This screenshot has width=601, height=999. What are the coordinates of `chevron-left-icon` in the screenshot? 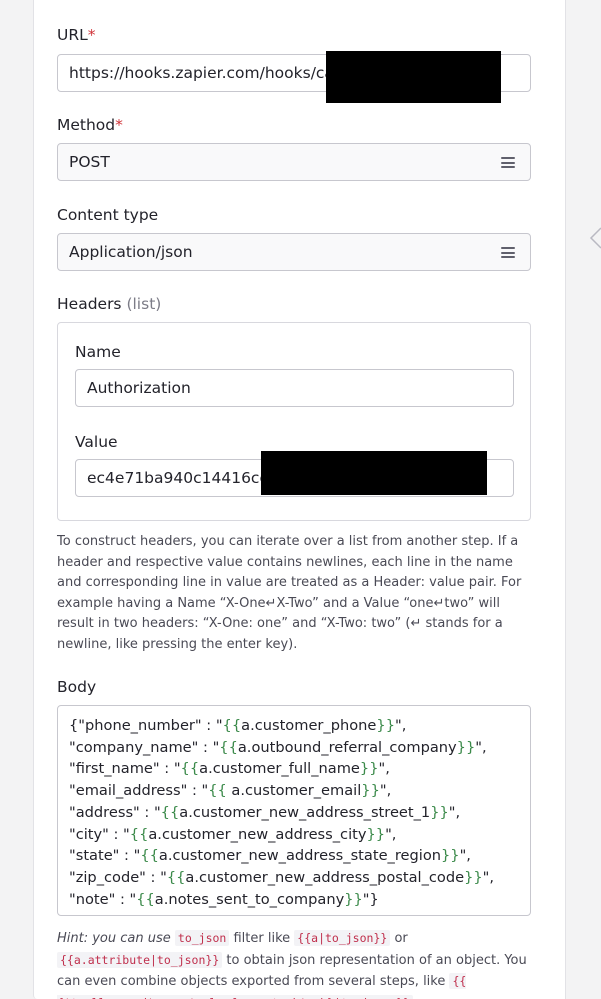 It's located at (595, 238).